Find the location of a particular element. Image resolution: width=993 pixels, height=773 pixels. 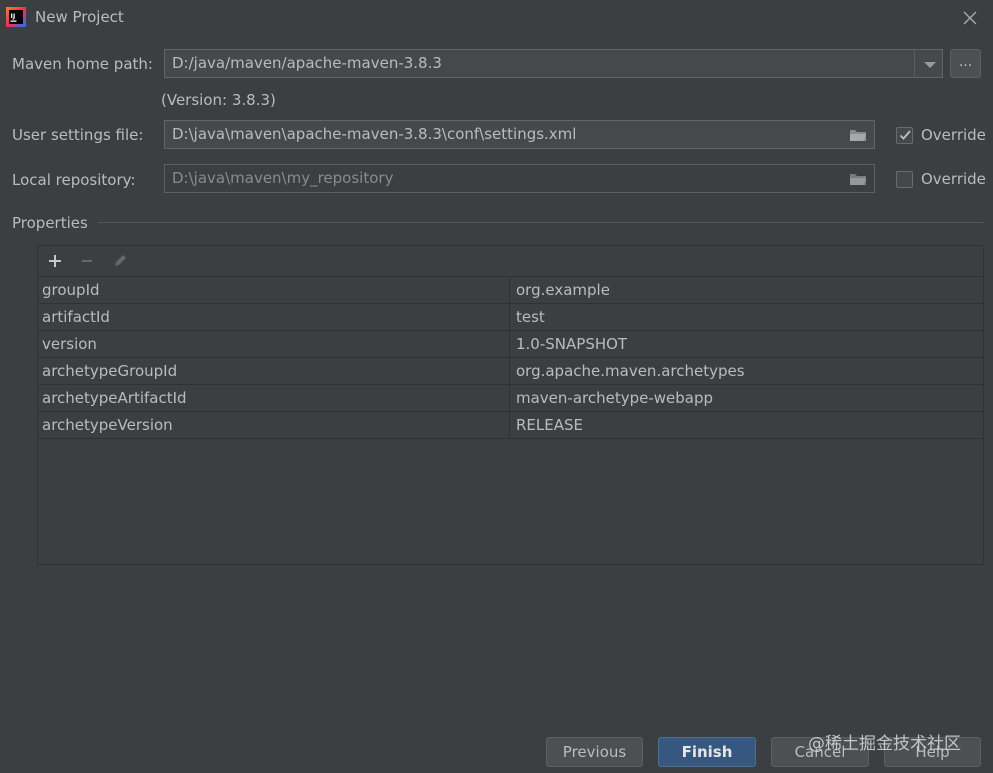

user-settings-label: User settings file: is located at coordinates (78, 135).